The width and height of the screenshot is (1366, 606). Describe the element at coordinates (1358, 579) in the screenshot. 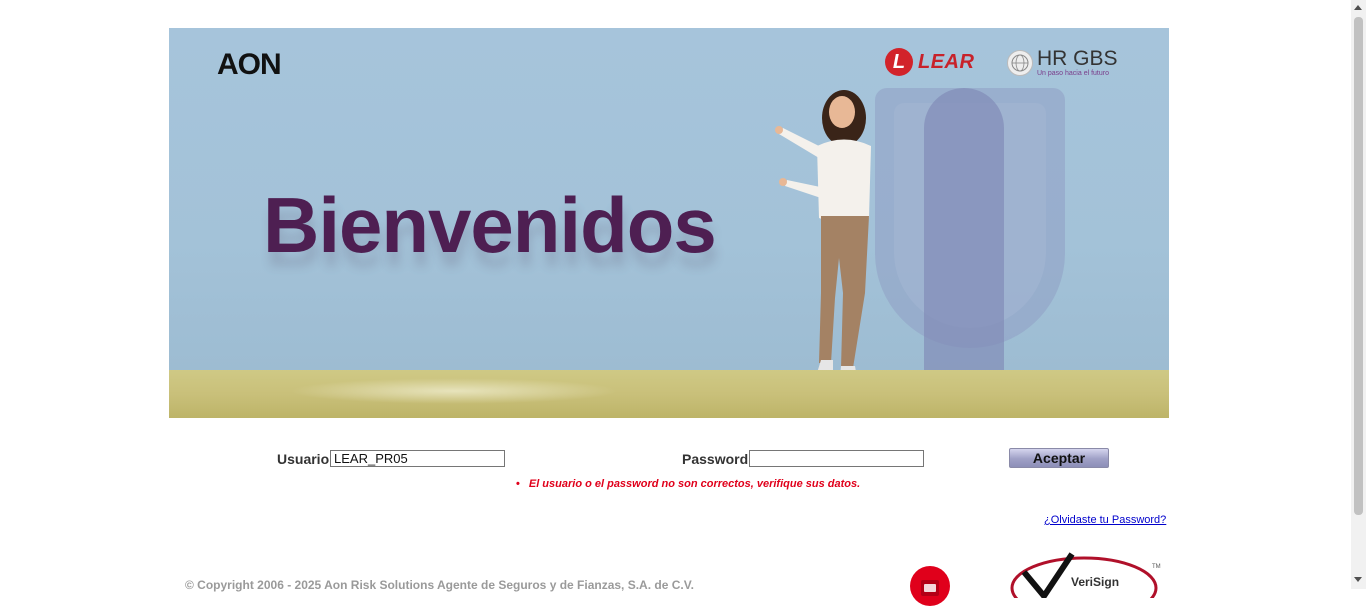

I see `scroll-down-icon` at that location.